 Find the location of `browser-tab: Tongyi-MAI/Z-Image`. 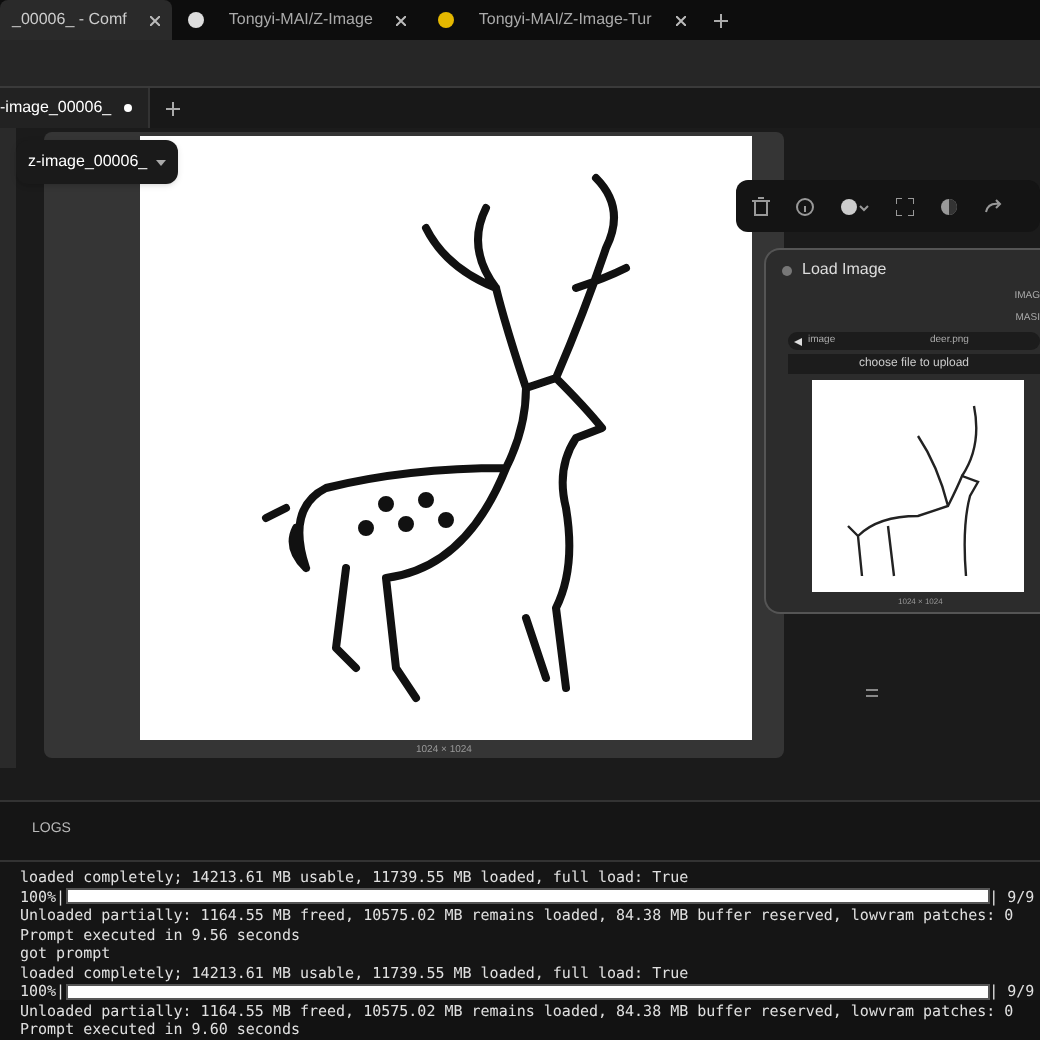

browser-tab: Tongyi-MAI/Z-Image is located at coordinates (297, 20).